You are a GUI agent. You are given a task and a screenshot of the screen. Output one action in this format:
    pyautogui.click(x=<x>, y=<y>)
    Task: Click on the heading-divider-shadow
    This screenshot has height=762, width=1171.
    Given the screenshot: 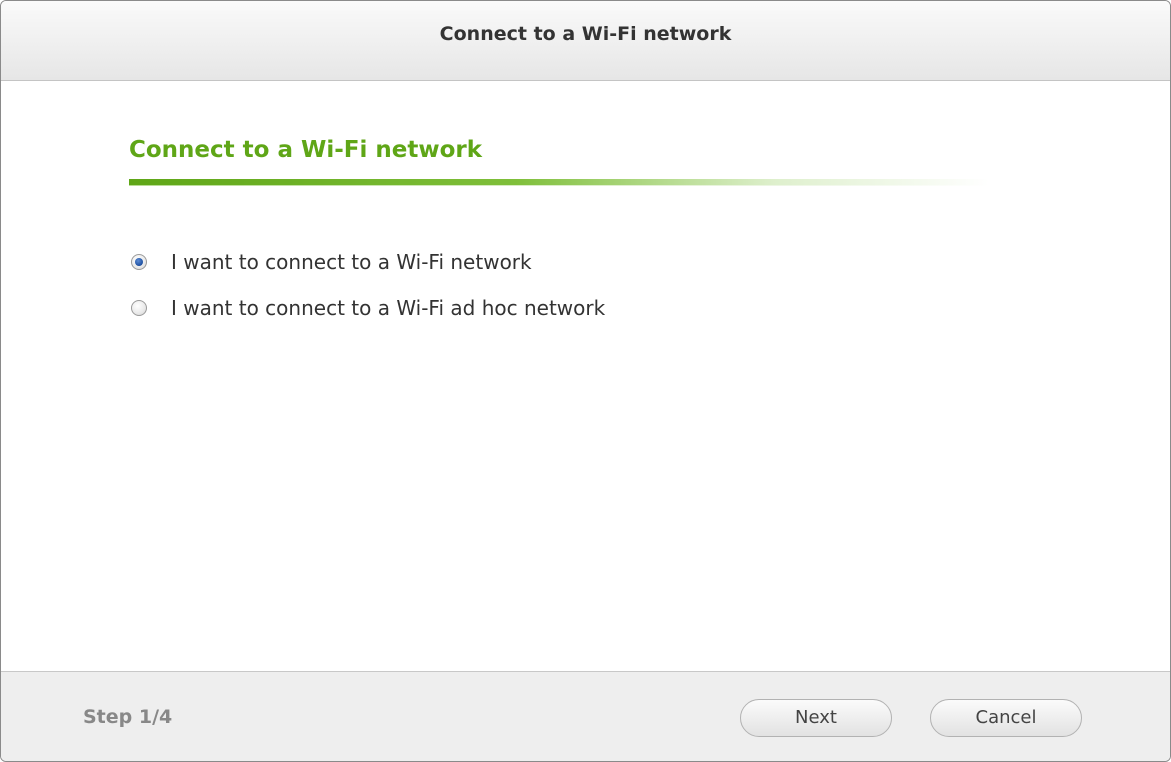 What is the action you would take?
    pyautogui.click(x=559, y=185)
    